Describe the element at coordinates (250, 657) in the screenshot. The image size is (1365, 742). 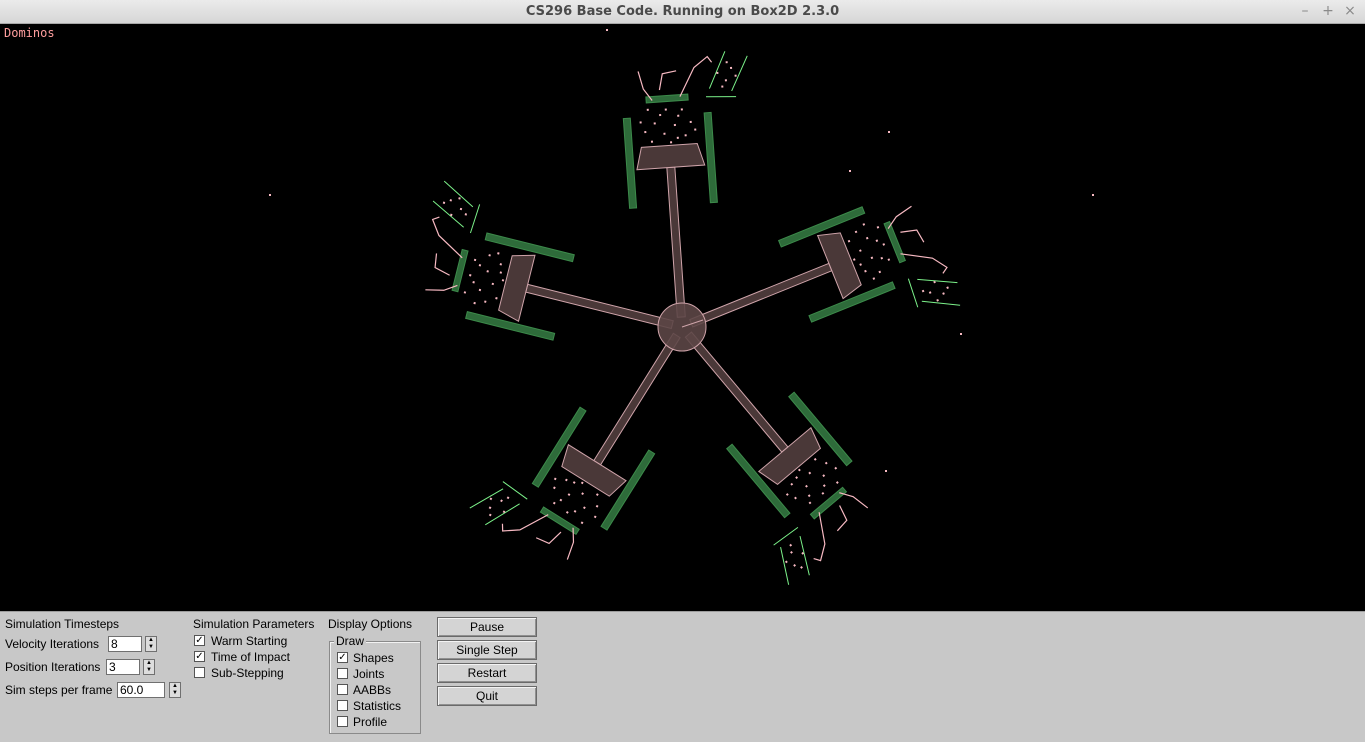
I see `time-of-impact-label: Time of Impact` at that location.